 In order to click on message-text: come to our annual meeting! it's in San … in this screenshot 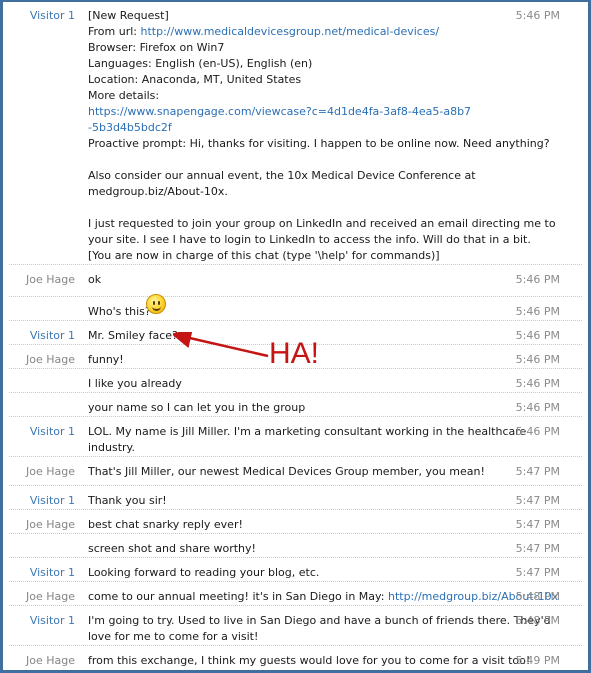, I will do `click(238, 596)`.